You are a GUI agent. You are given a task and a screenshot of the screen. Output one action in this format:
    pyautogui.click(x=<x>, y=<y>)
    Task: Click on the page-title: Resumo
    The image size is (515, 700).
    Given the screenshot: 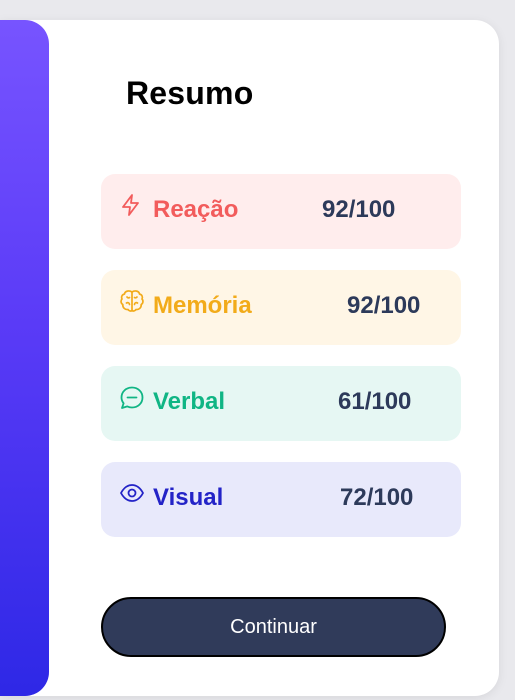 What is the action you would take?
    pyautogui.click(x=190, y=93)
    